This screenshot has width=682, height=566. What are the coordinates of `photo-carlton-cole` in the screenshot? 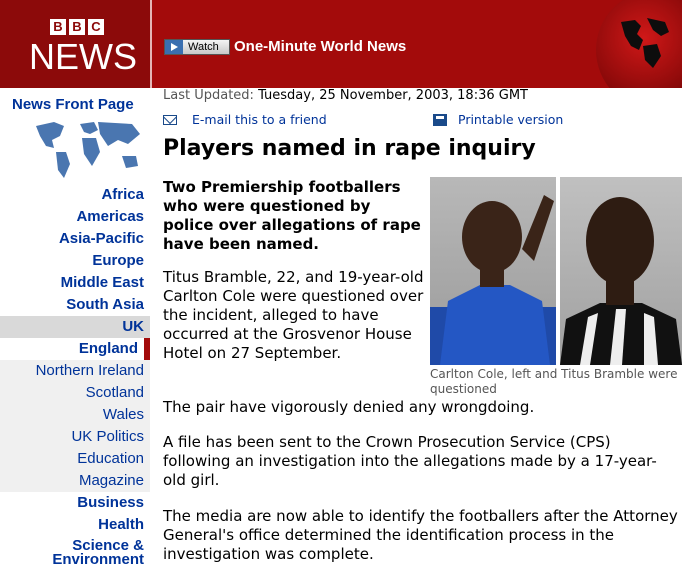 It's located at (493, 271).